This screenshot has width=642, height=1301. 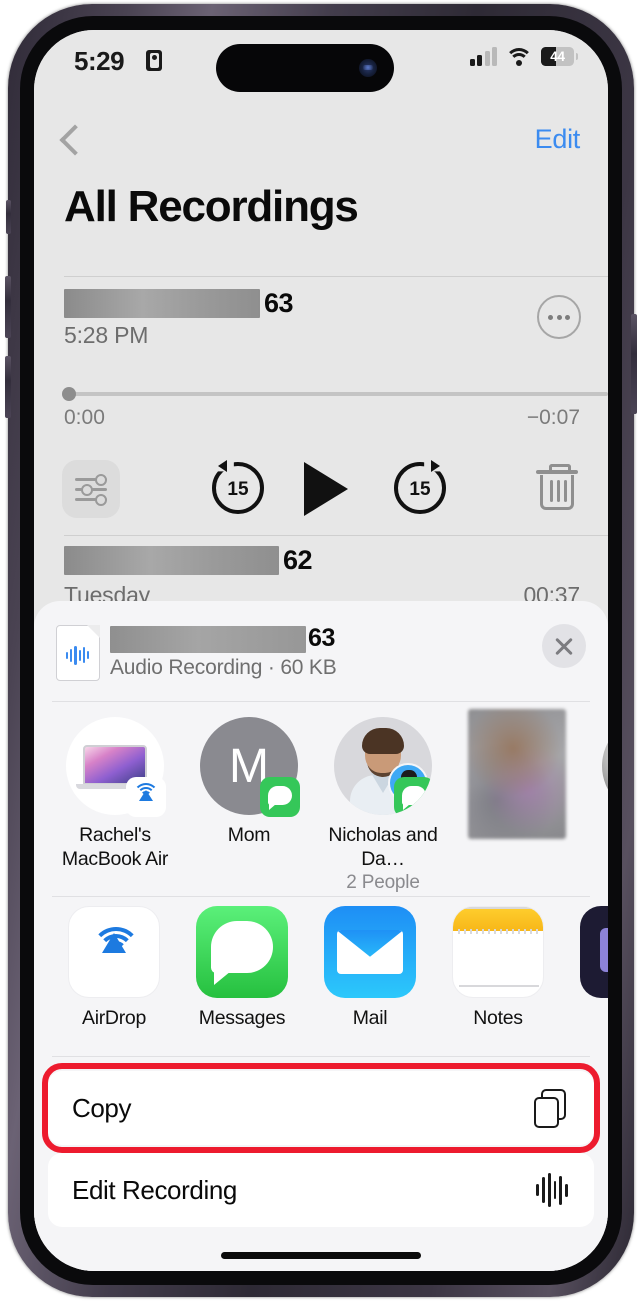 I want to click on front-camera-lens, so click(x=368, y=68).